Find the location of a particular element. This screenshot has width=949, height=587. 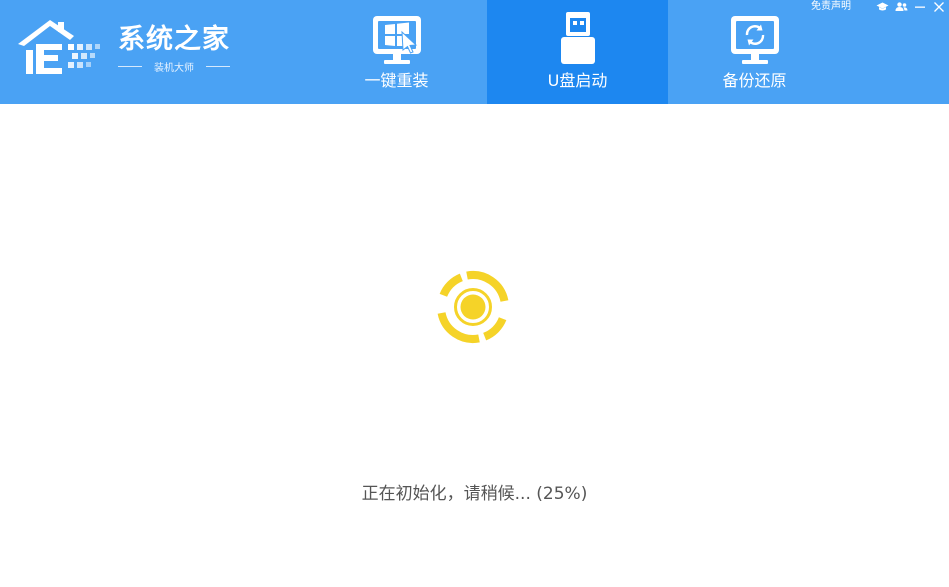

tab-label: 一键重装 is located at coordinates (396, 80).